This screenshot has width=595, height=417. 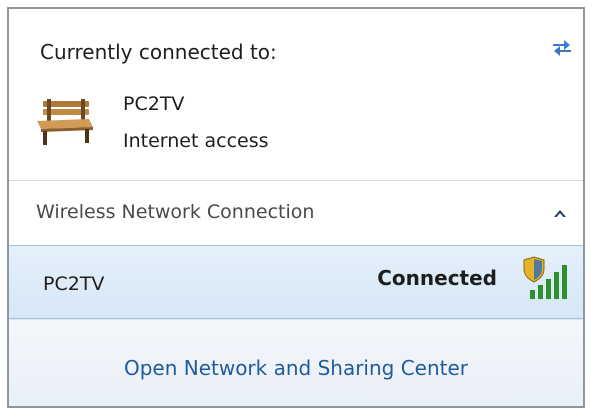 I want to click on open-network-sharing-center-link: Open Network and Sharing Center, so click(x=296, y=368).